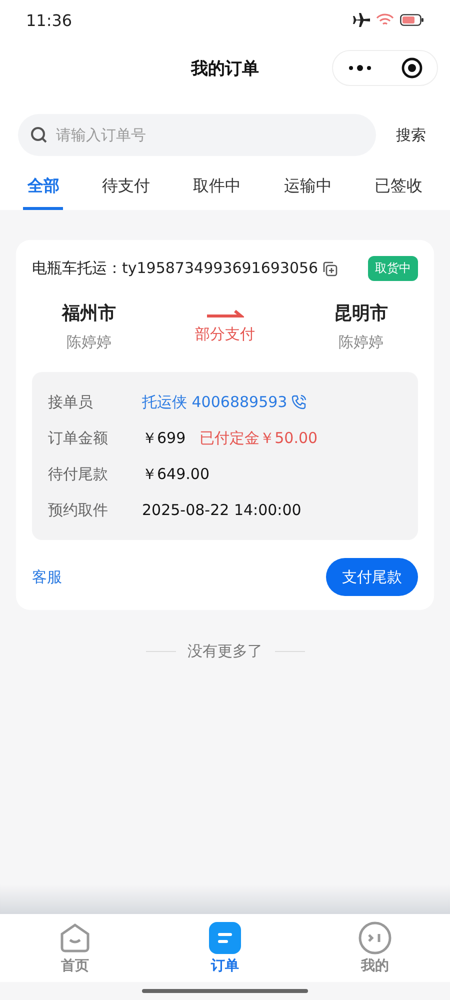  I want to click on more-icon, so click(360, 68).